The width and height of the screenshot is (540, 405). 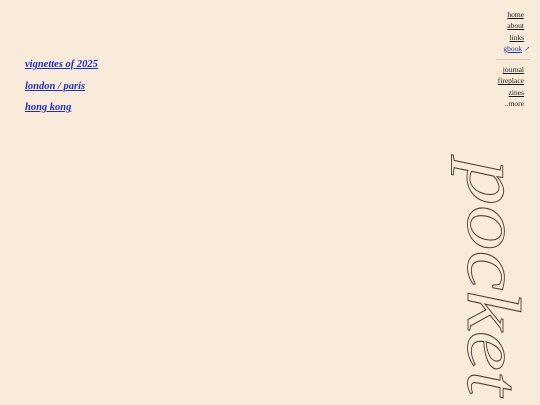 What do you see at coordinates (61, 107) in the screenshot?
I see `post-link-hong-kong: hong kong` at bounding box center [61, 107].